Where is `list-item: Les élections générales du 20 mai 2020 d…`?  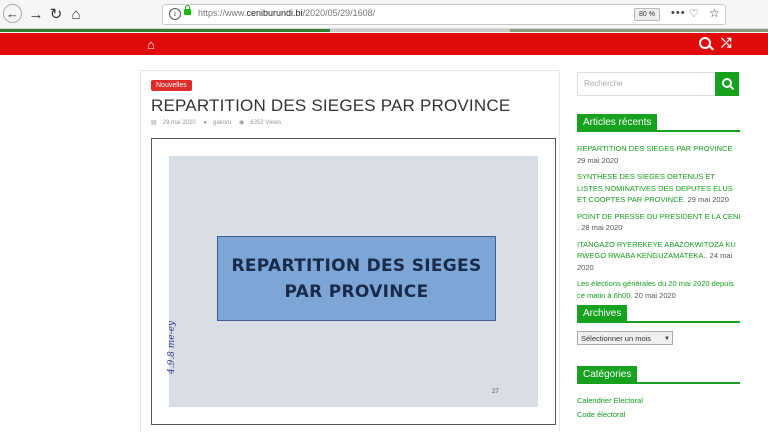
list-item: Les élections générales du 20 mai 2020 d… is located at coordinates (655, 289).